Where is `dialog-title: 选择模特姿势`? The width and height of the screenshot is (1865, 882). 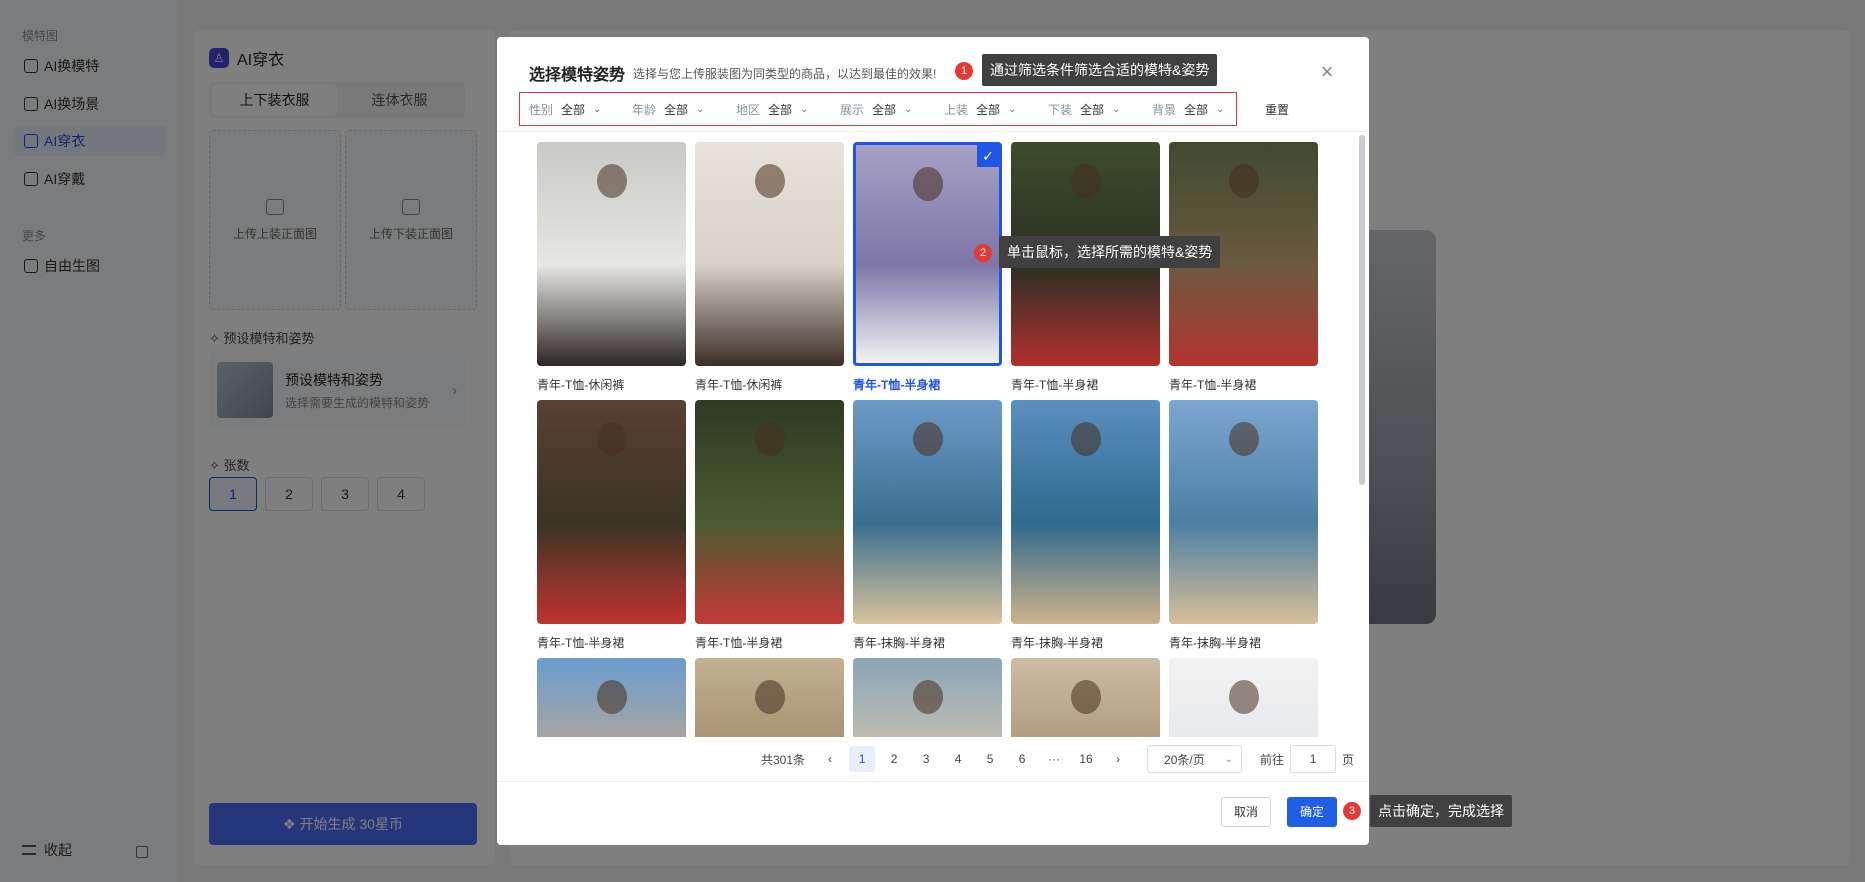 dialog-title: 选择模特姿势 is located at coordinates (577, 75).